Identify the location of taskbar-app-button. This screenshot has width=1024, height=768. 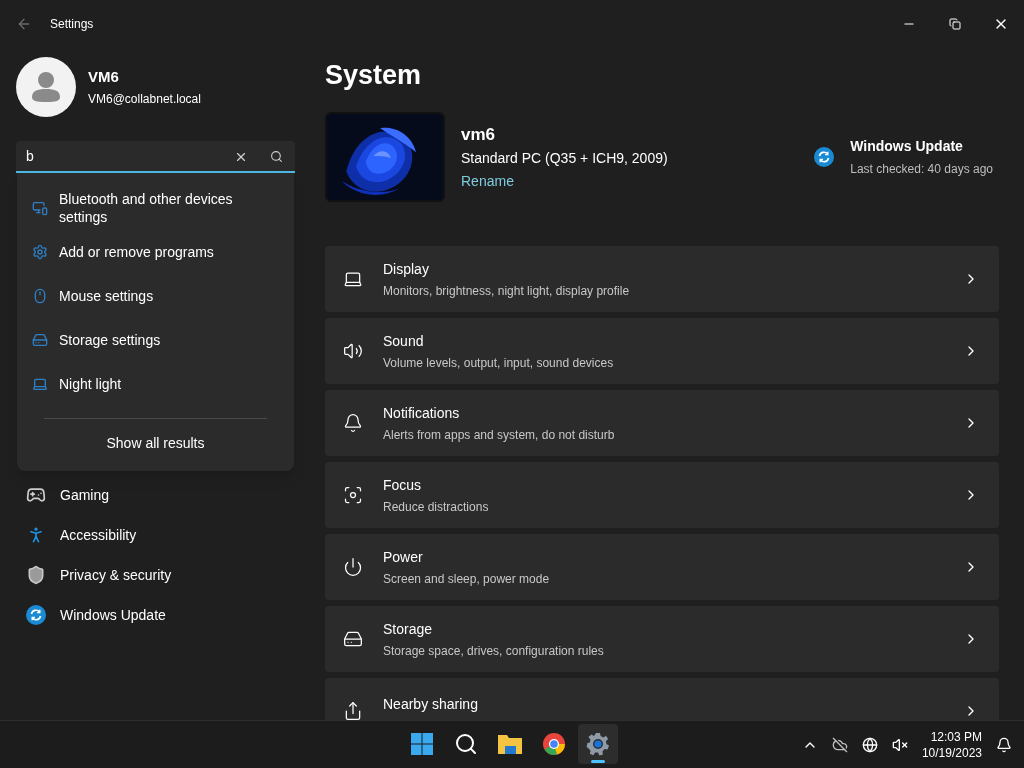
(598, 744).